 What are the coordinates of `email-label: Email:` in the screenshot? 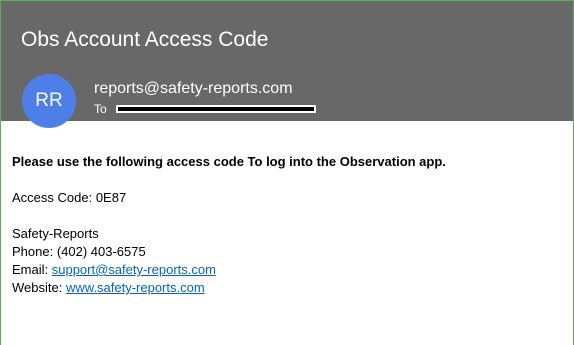 It's located at (32, 269).